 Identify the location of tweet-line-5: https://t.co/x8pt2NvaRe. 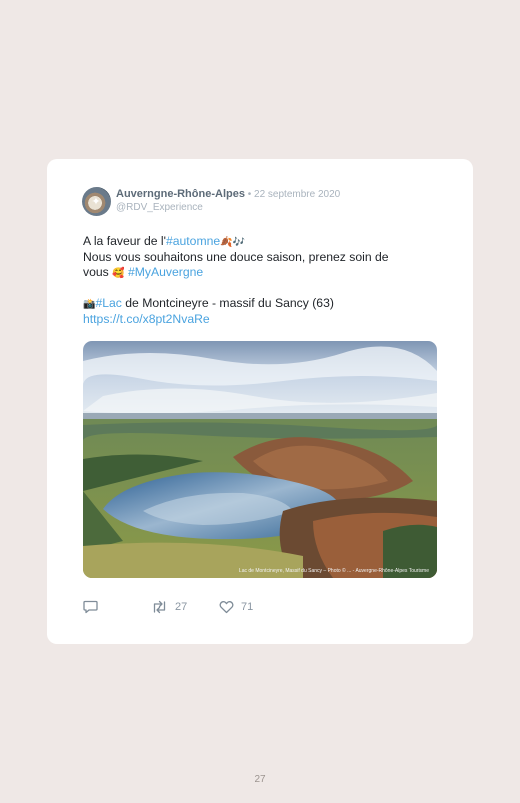
(258, 319).